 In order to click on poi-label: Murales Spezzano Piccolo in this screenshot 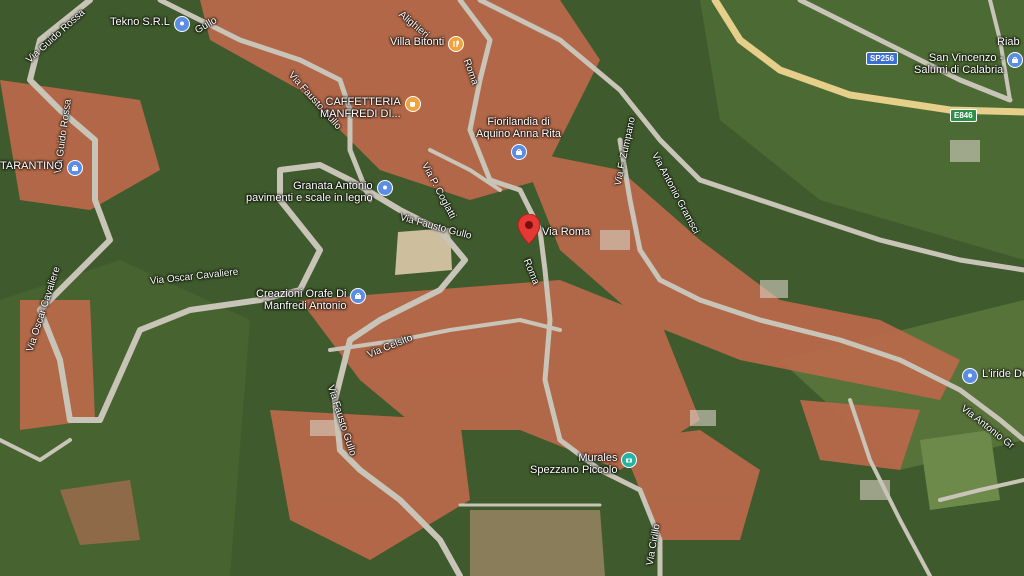, I will do `click(574, 464)`.